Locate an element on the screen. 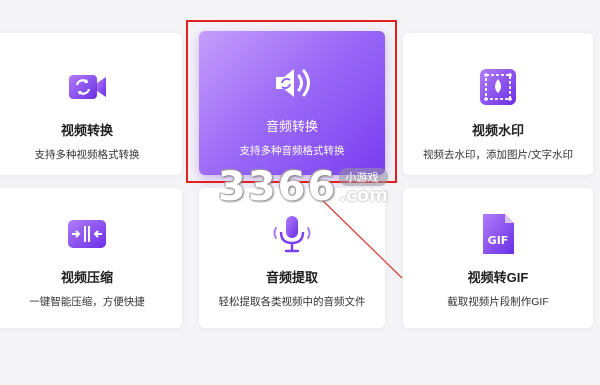 The width and height of the screenshot is (600, 385). card-title: 音频提取 is located at coordinates (291, 277).